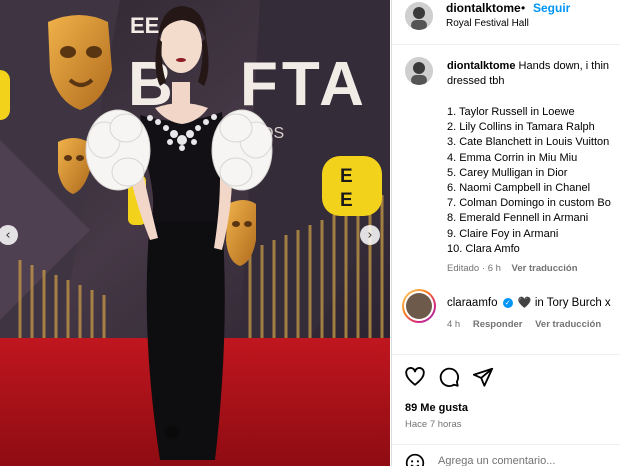 Image resolution: width=620 pixels, height=466 pixels. Describe the element at coordinates (370, 235) in the screenshot. I see `next-image-button: ›` at that location.